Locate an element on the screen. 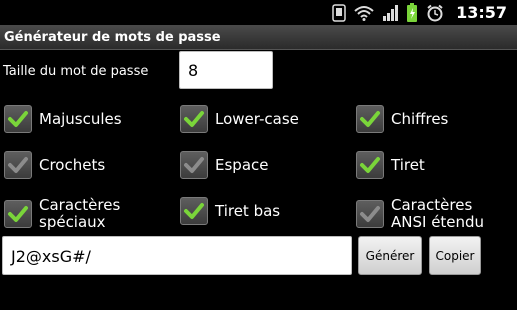 The image size is (517, 310). signal-icon is located at coordinates (390, 12).